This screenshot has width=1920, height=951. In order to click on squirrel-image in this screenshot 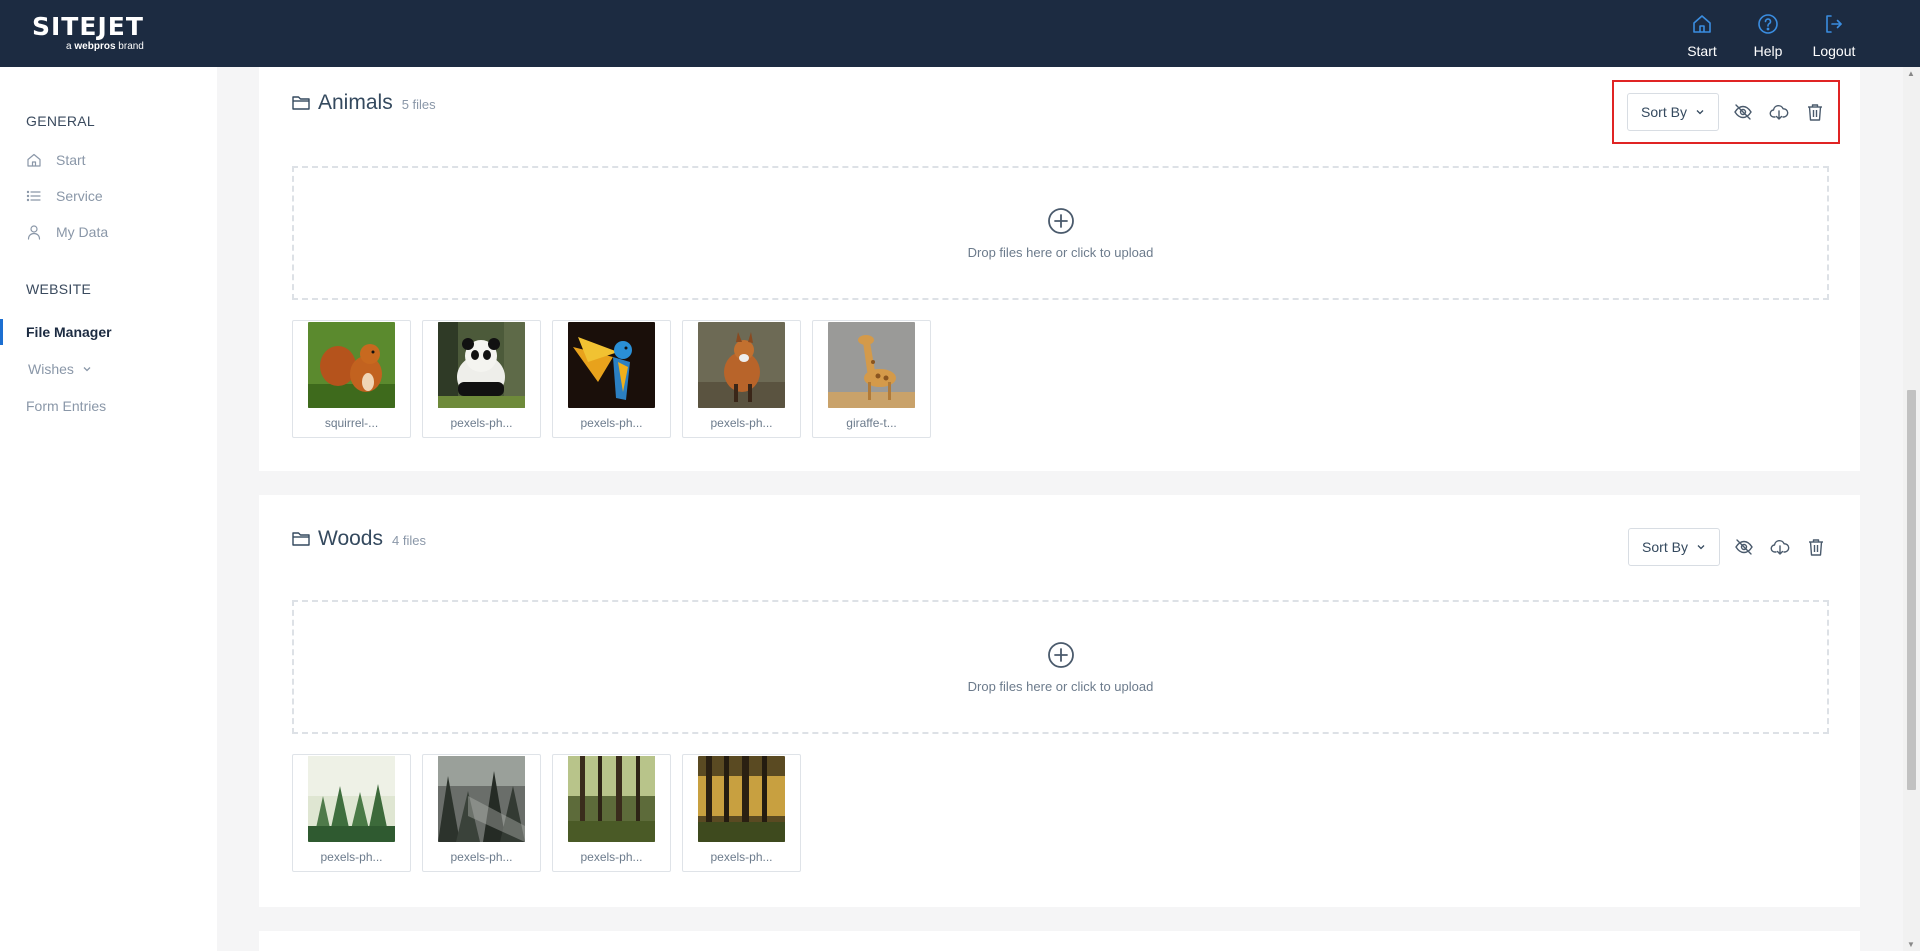, I will do `click(351, 365)`.